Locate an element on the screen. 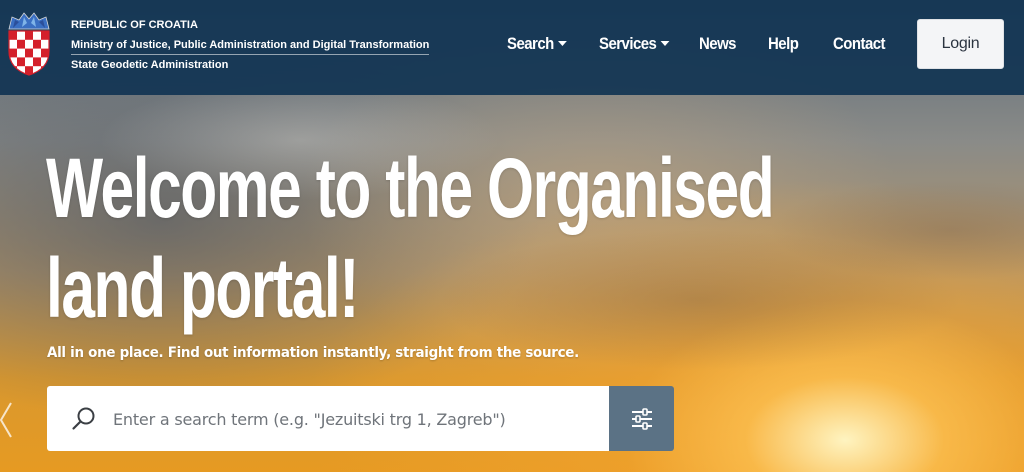  croatian-coat-of-arms-icon is located at coordinates (29, 44).